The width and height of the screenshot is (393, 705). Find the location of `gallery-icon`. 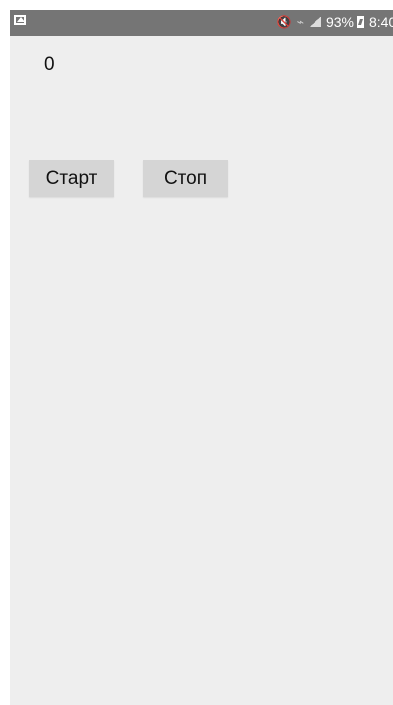

gallery-icon is located at coordinates (20, 20).